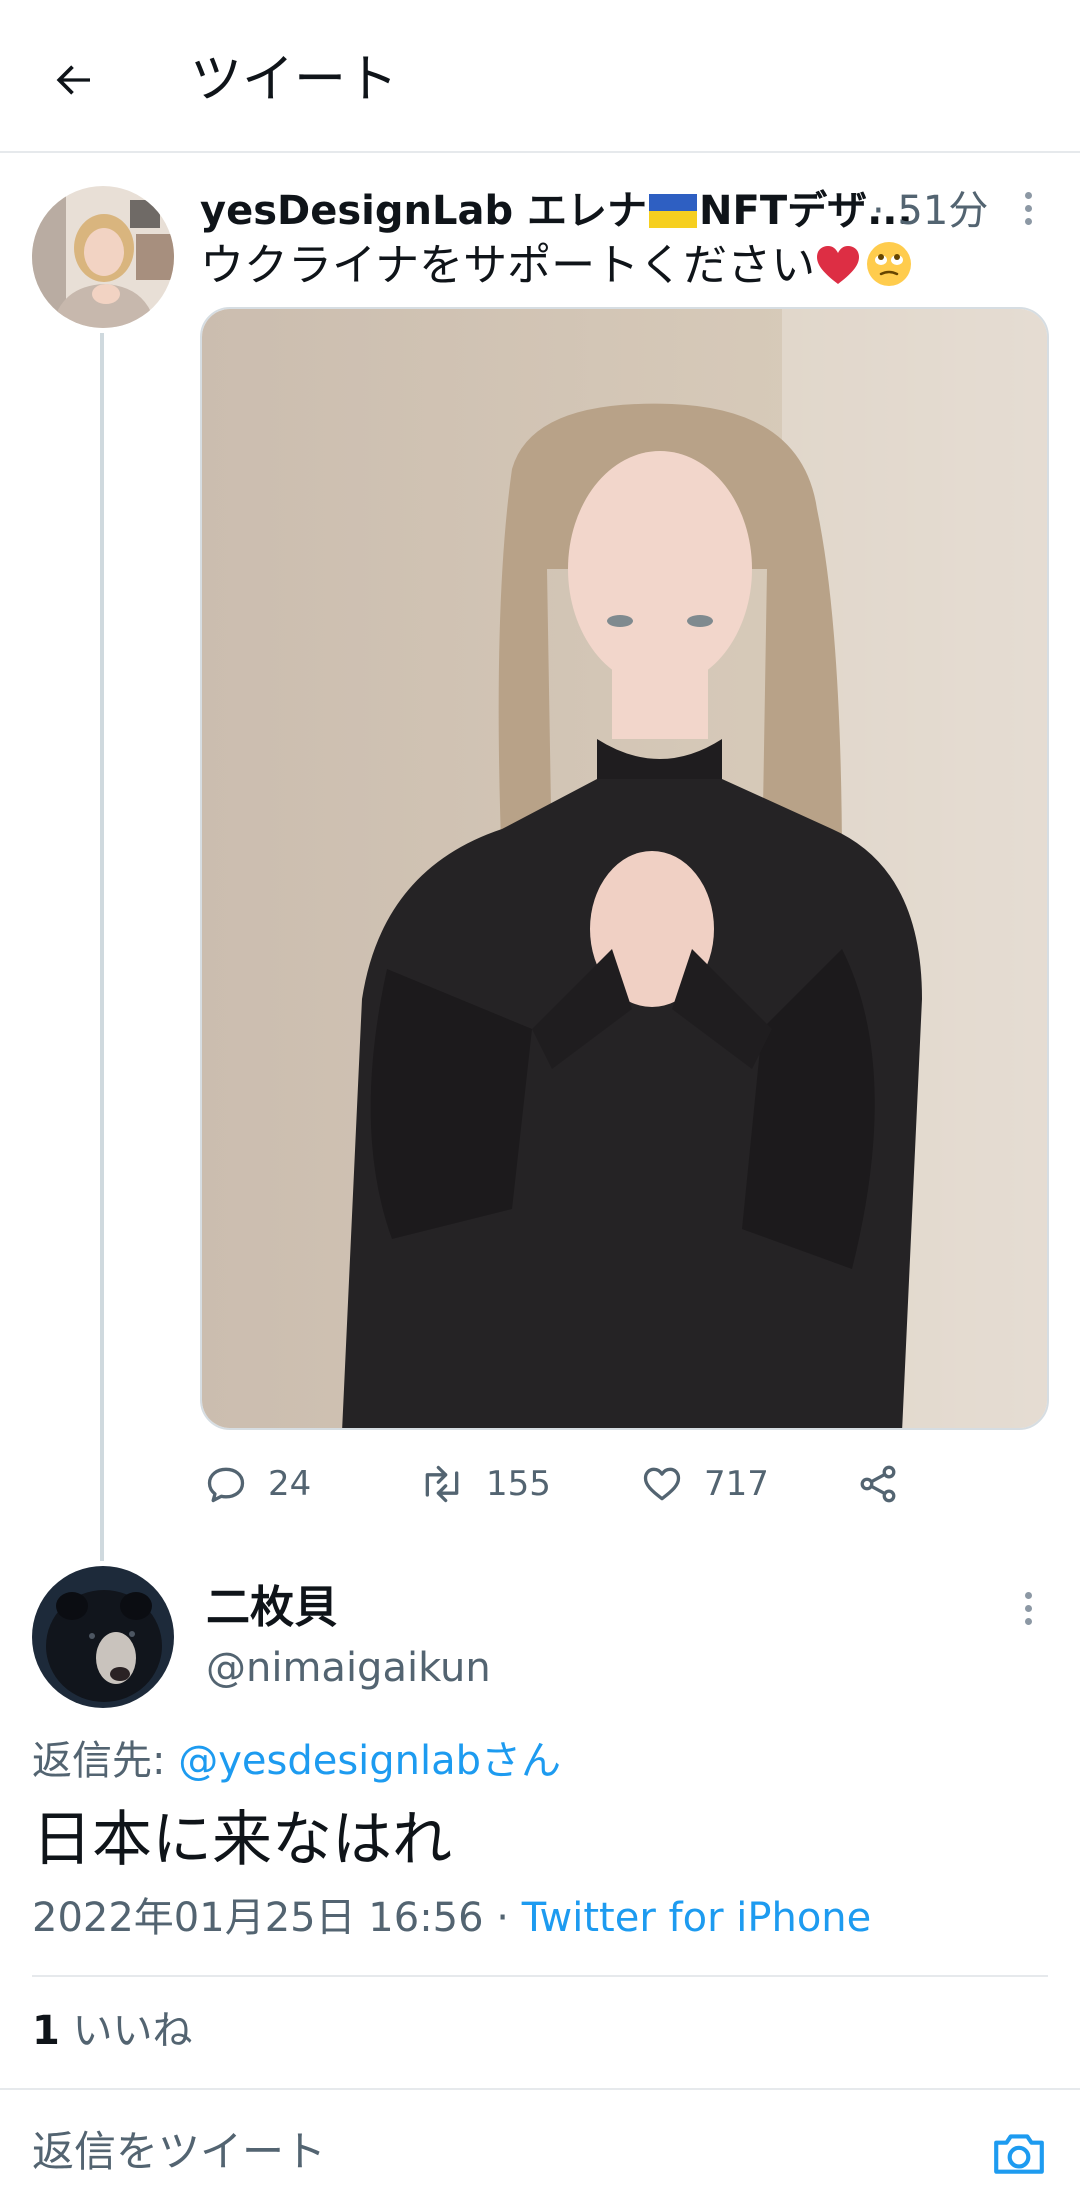 The width and height of the screenshot is (1080, 2206). What do you see at coordinates (226, 1485) in the screenshot?
I see `speech-bubble-icon` at bounding box center [226, 1485].